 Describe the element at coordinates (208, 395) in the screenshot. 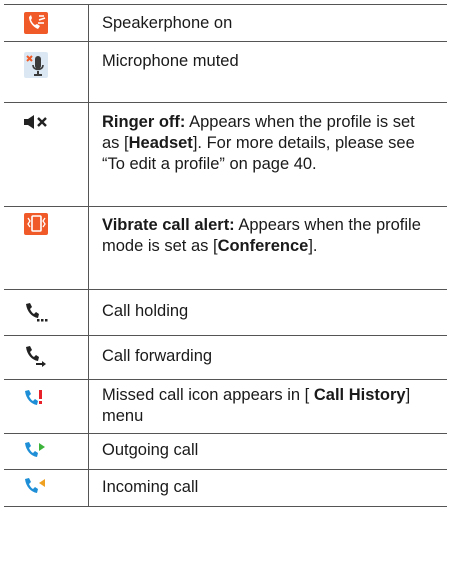

I see `row-text: Missed call icon appears in [` at that location.